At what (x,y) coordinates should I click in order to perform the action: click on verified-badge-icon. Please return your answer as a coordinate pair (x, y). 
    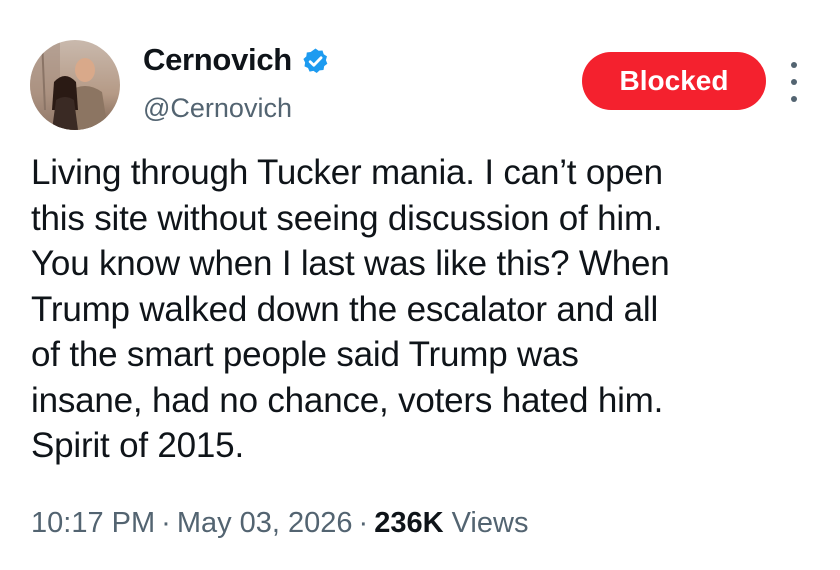
    Looking at the image, I should click on (315, 60).